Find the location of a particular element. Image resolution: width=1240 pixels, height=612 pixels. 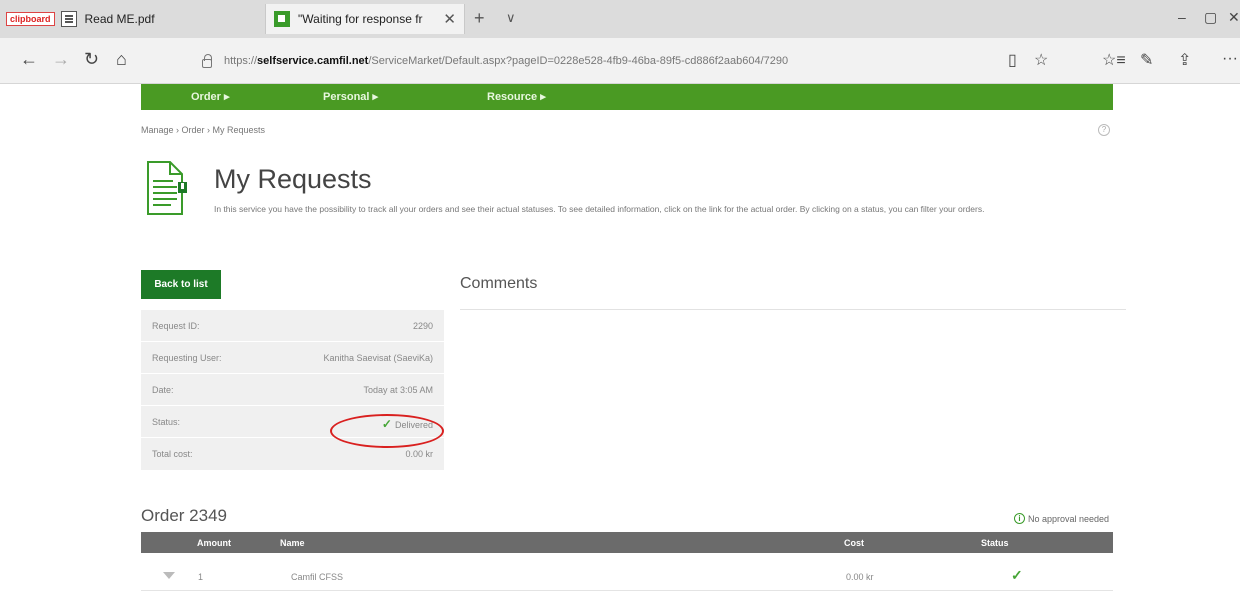

column-header-amount: Amount is located at coordinates (214, 543).